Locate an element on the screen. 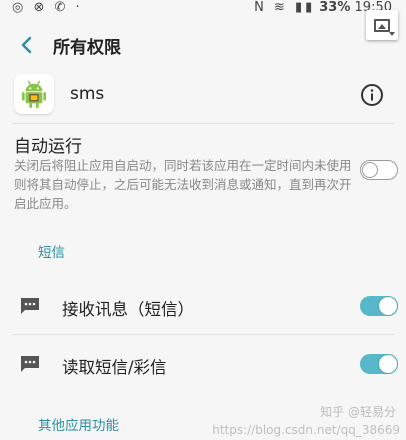 This screenshot has width=406, height=440. autorun-title: 自动运行 is located at coordinates (48, 147).